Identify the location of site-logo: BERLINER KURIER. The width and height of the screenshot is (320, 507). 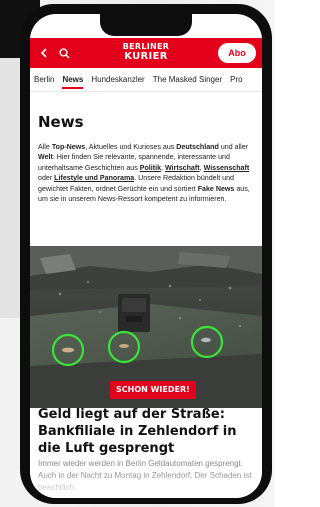
(146, 53).